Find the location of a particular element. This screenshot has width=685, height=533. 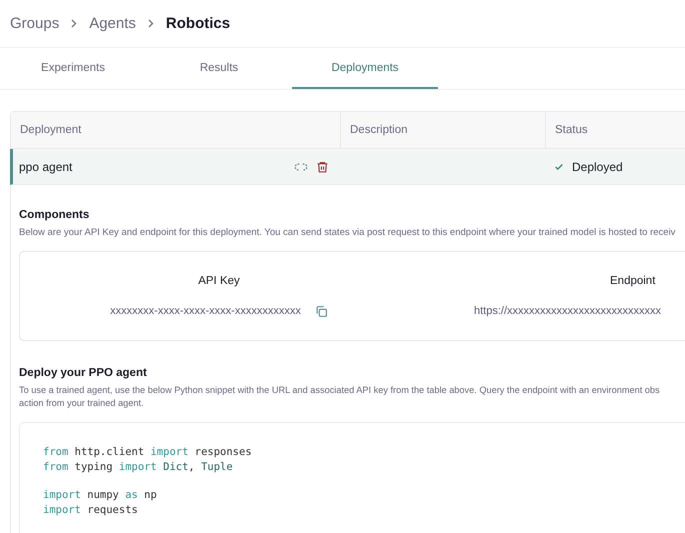

deployment-name: ppo agent is located at coordinates (45, 167).